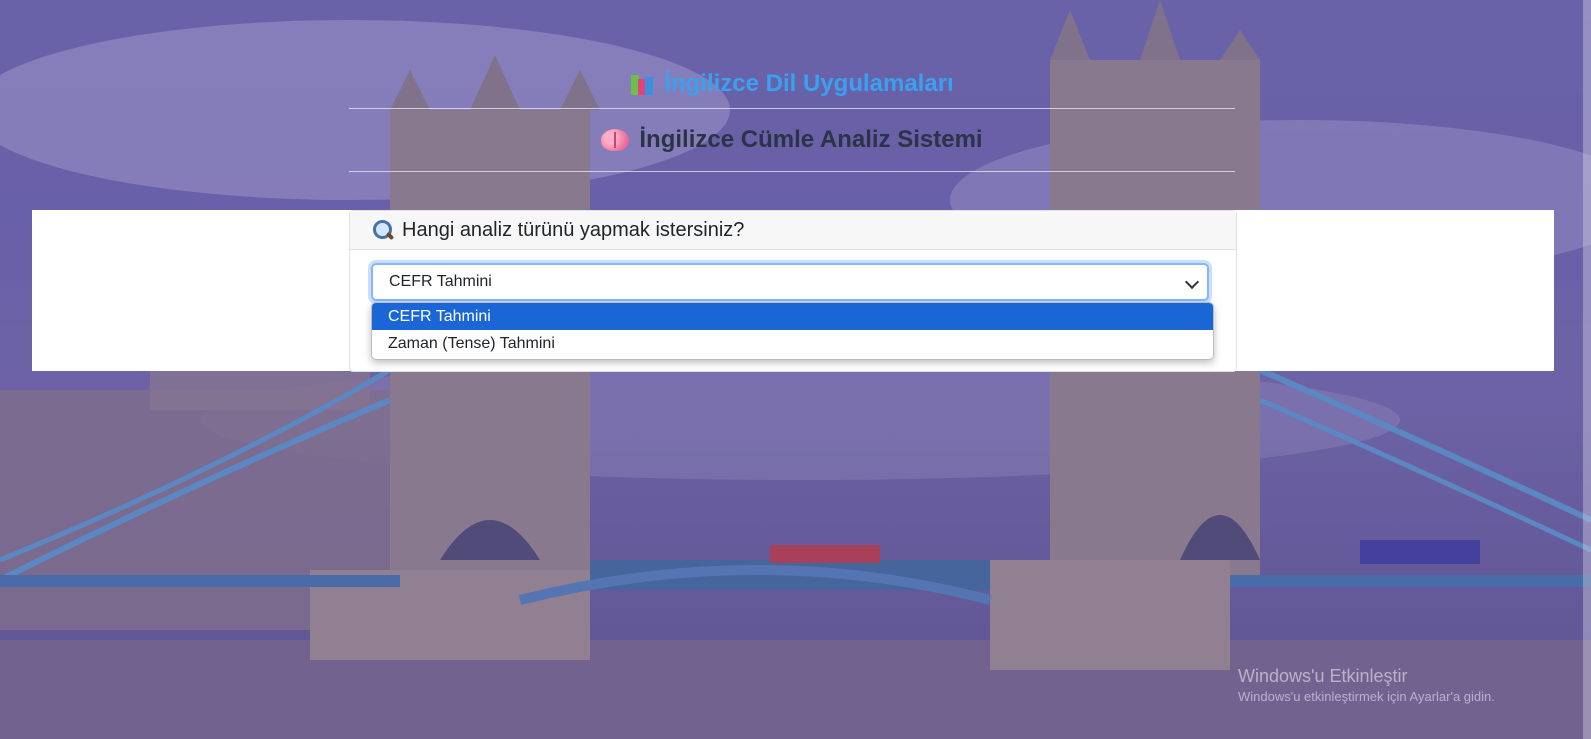 Image resolution: width=1591 pixels, height=739 pixels. What do you see at coordinates (792, 343) in the screenshot?
I see `option-tense: Zaman (Tense) Tahmini` at bounding box center [792, 343].